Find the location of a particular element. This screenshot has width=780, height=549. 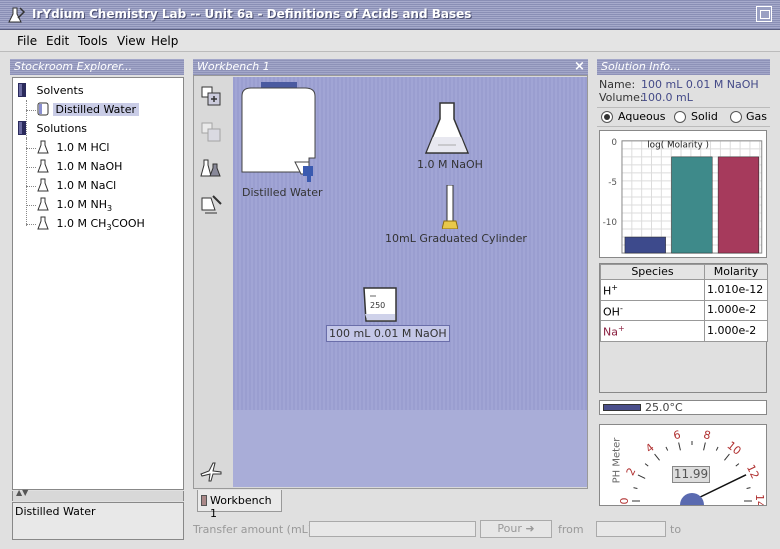

tree-item-distilled-water: Distilled Water is located at coordinates (88, 110).